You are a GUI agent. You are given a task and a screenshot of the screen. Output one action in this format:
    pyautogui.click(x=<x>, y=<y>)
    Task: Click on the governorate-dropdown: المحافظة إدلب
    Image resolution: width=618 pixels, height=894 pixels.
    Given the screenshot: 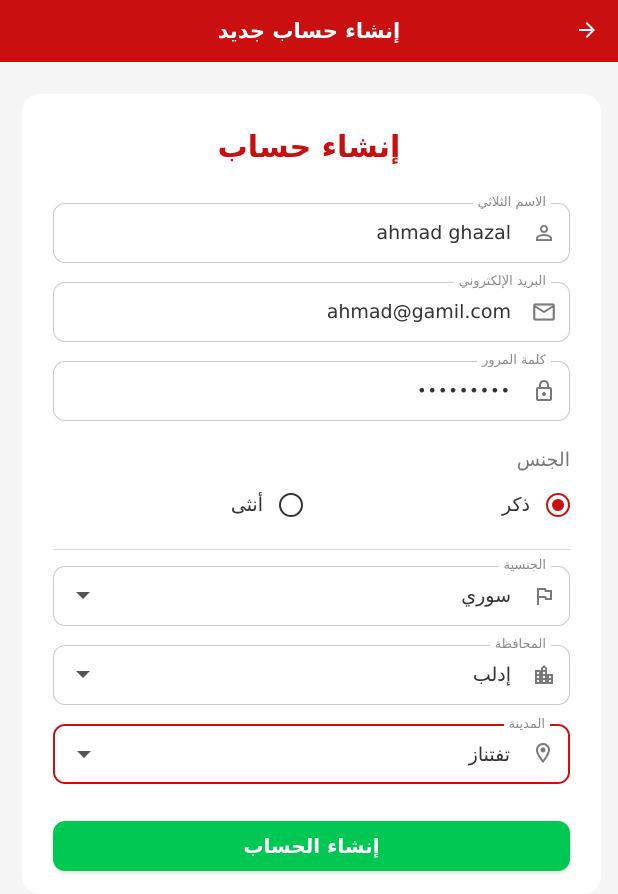 What is the action you would take?
    pyautogui.click(x=311, y=670)
    